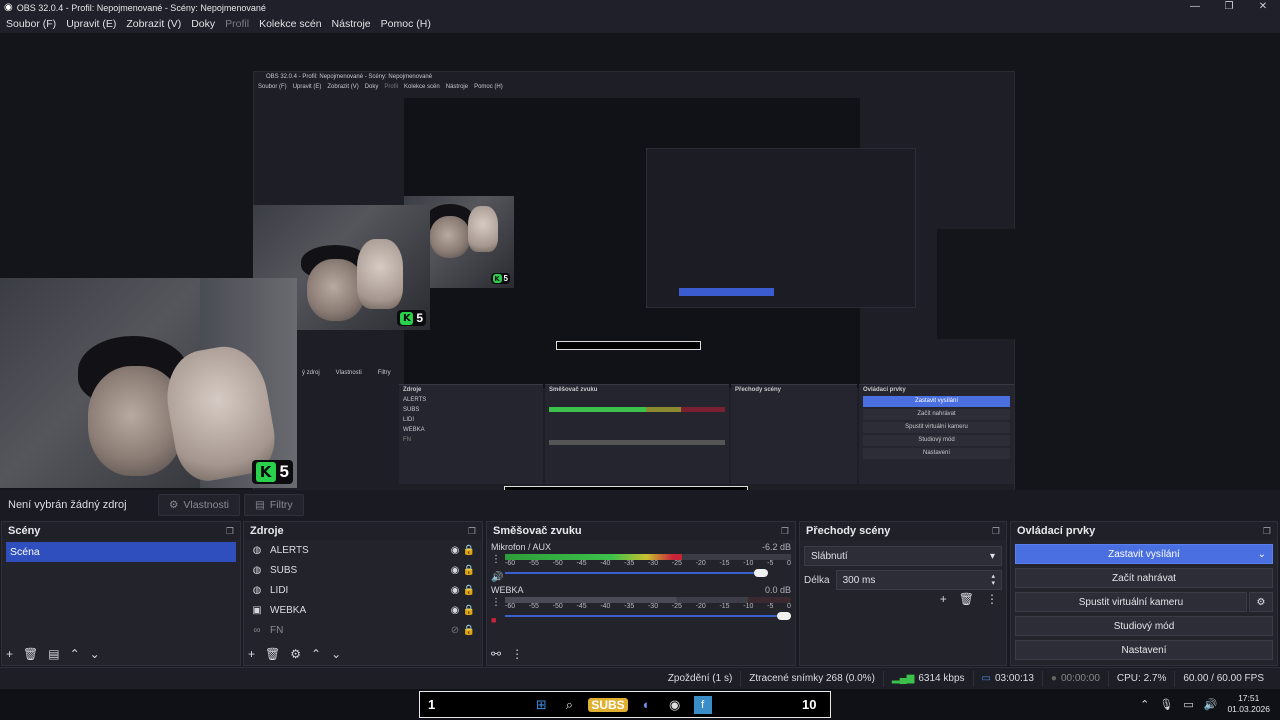 This screenshot has height=720, width=1280. I want to click on browser-icon: ◍, so click(257, 590).